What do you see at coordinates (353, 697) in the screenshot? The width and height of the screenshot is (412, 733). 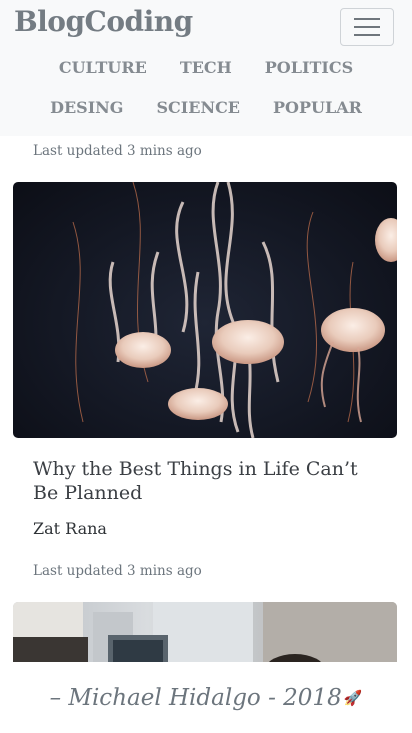 I see `rocket-icon: 🚀` at bounding box center [353, 697].